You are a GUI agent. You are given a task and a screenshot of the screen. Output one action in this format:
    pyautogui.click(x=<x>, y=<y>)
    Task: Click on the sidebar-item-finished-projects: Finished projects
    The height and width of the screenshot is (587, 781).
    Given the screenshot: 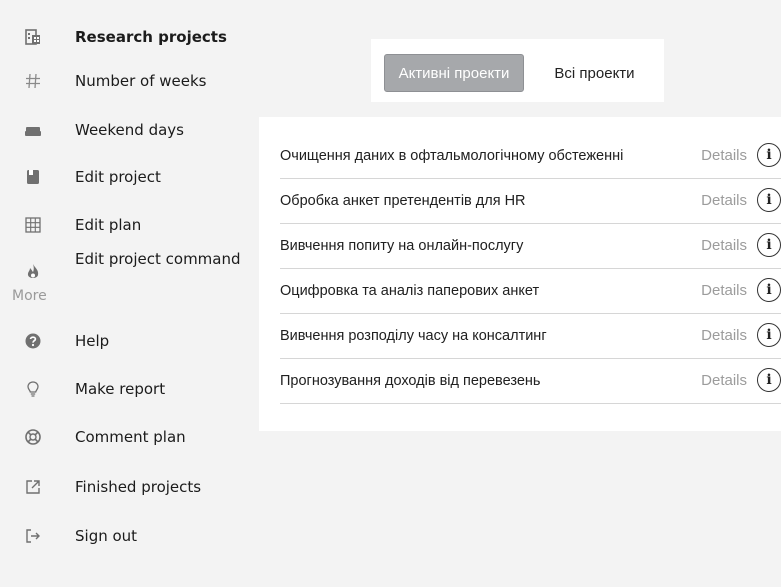 What is the action you would take?
    pyautogui.click(x=129, y=487)
    